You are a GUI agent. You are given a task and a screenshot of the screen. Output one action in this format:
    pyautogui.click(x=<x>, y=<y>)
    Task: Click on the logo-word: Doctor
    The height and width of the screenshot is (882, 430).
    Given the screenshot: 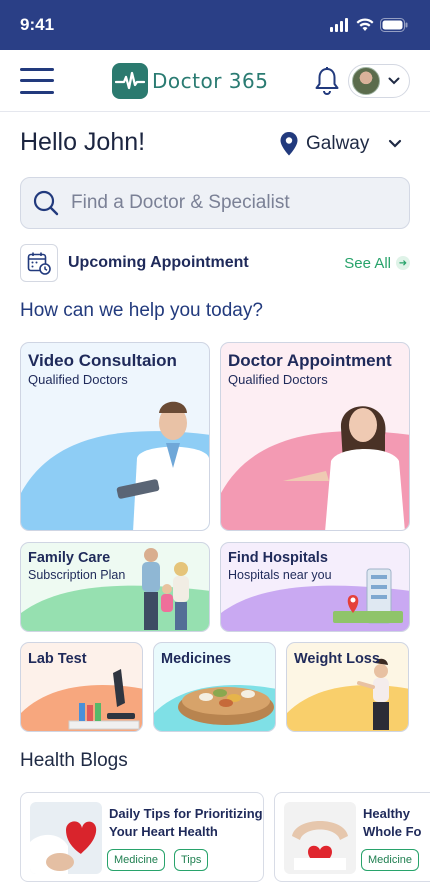 What is the action you would take?
    pyautogui.click(x=187, y=81)
    